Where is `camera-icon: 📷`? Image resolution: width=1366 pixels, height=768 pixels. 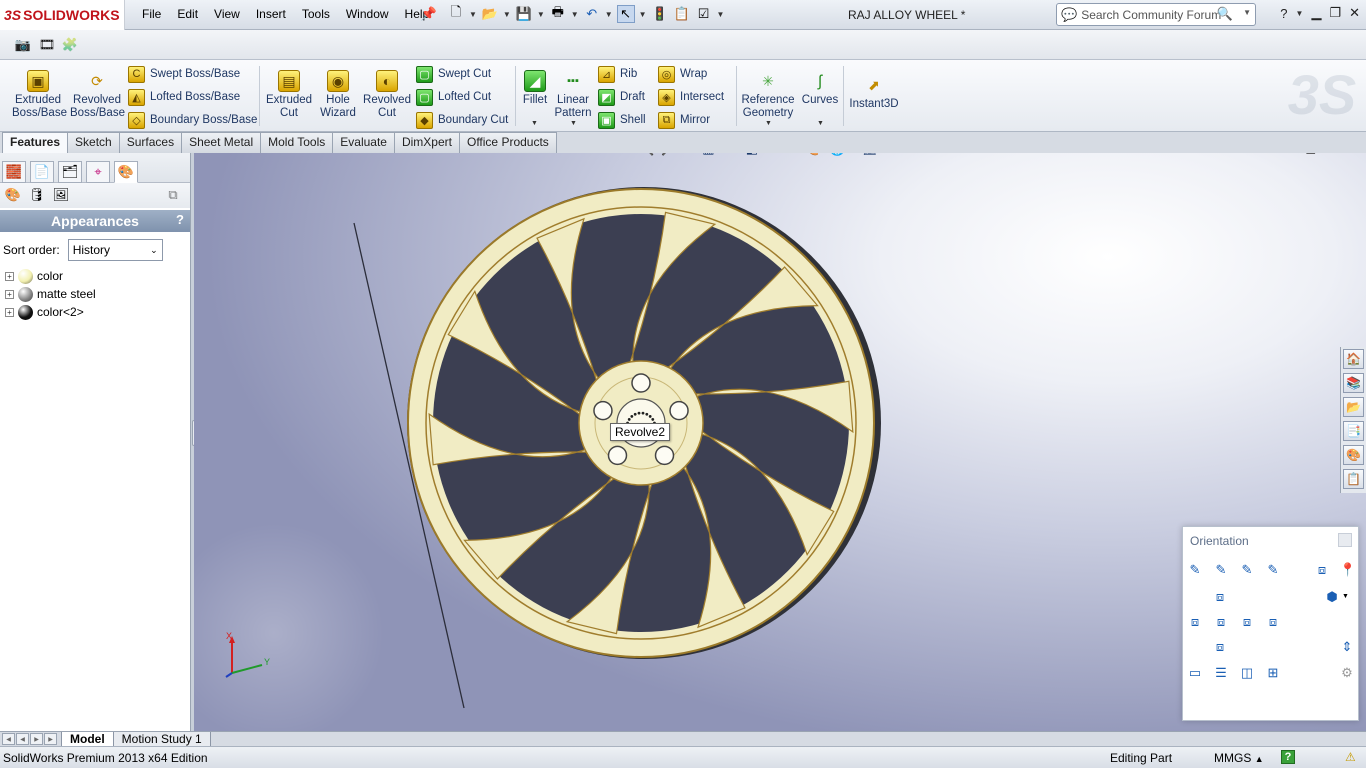 camera-icon: 📷 is located at coordinates (23, 45).